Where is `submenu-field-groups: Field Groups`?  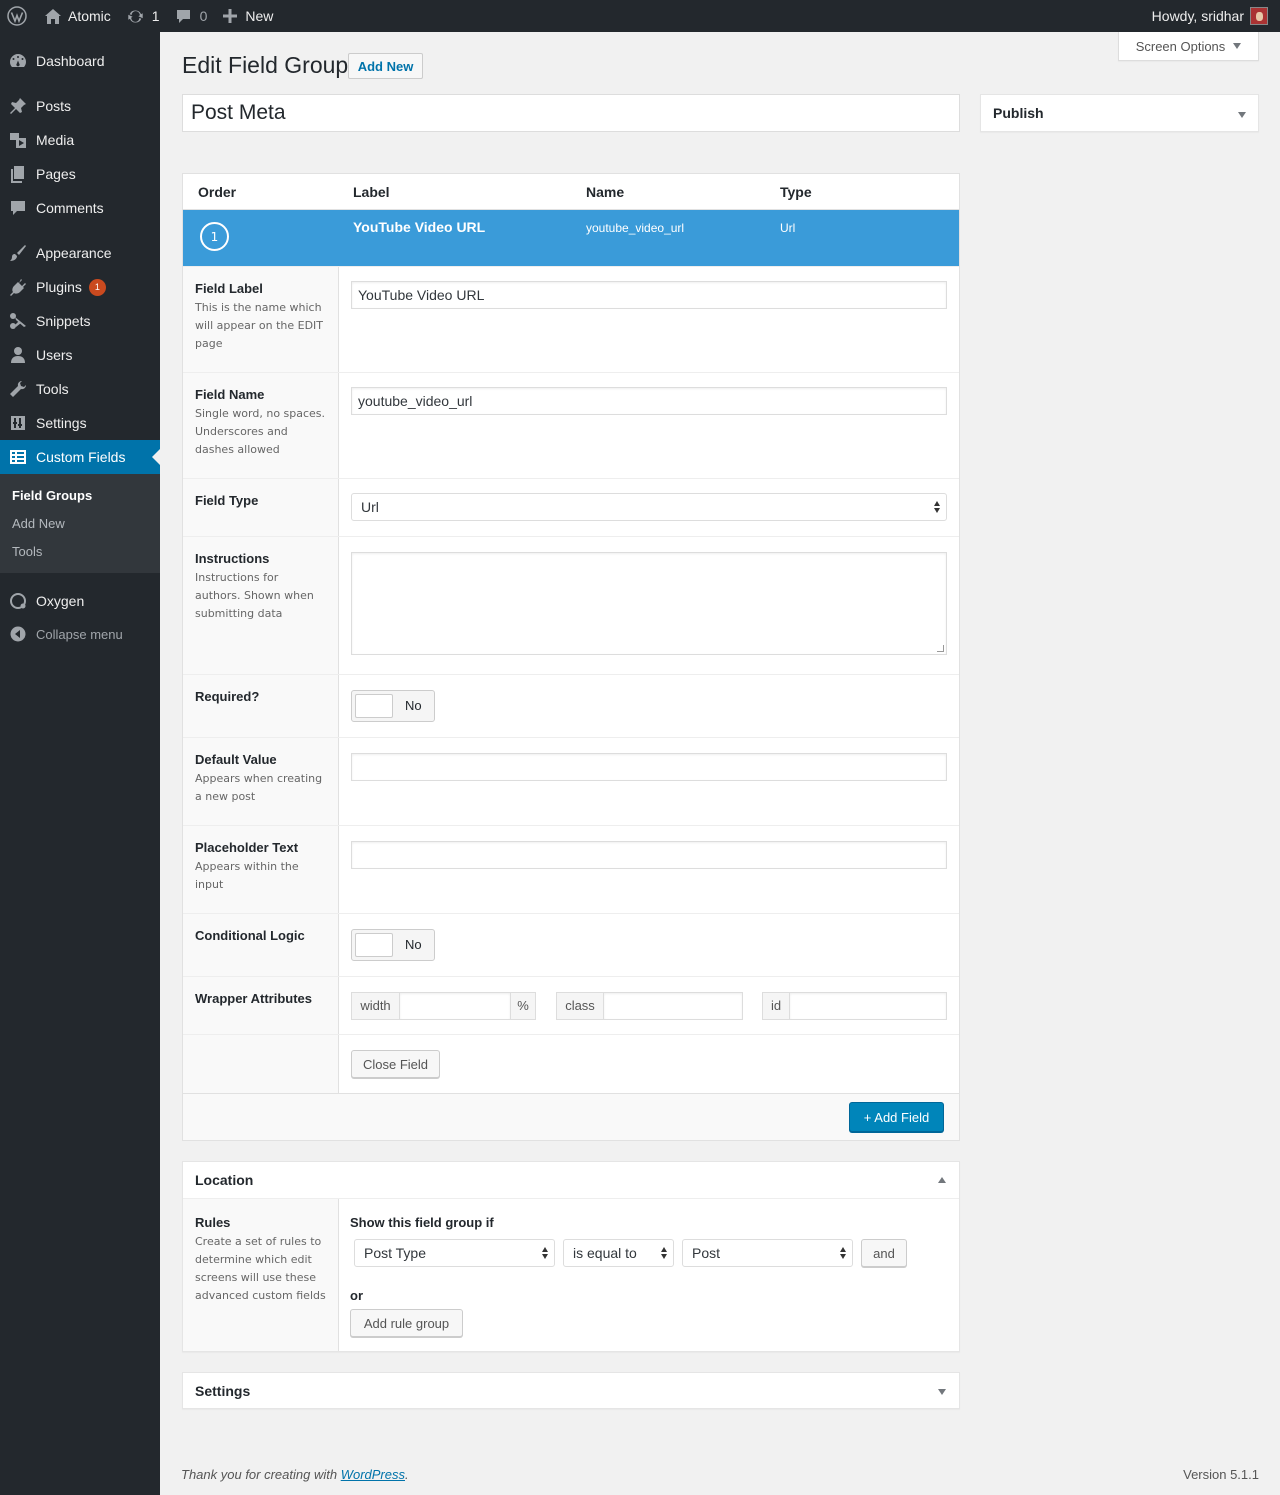
submenu-field-groups: Field Groups is located at coordinates (52, 495).